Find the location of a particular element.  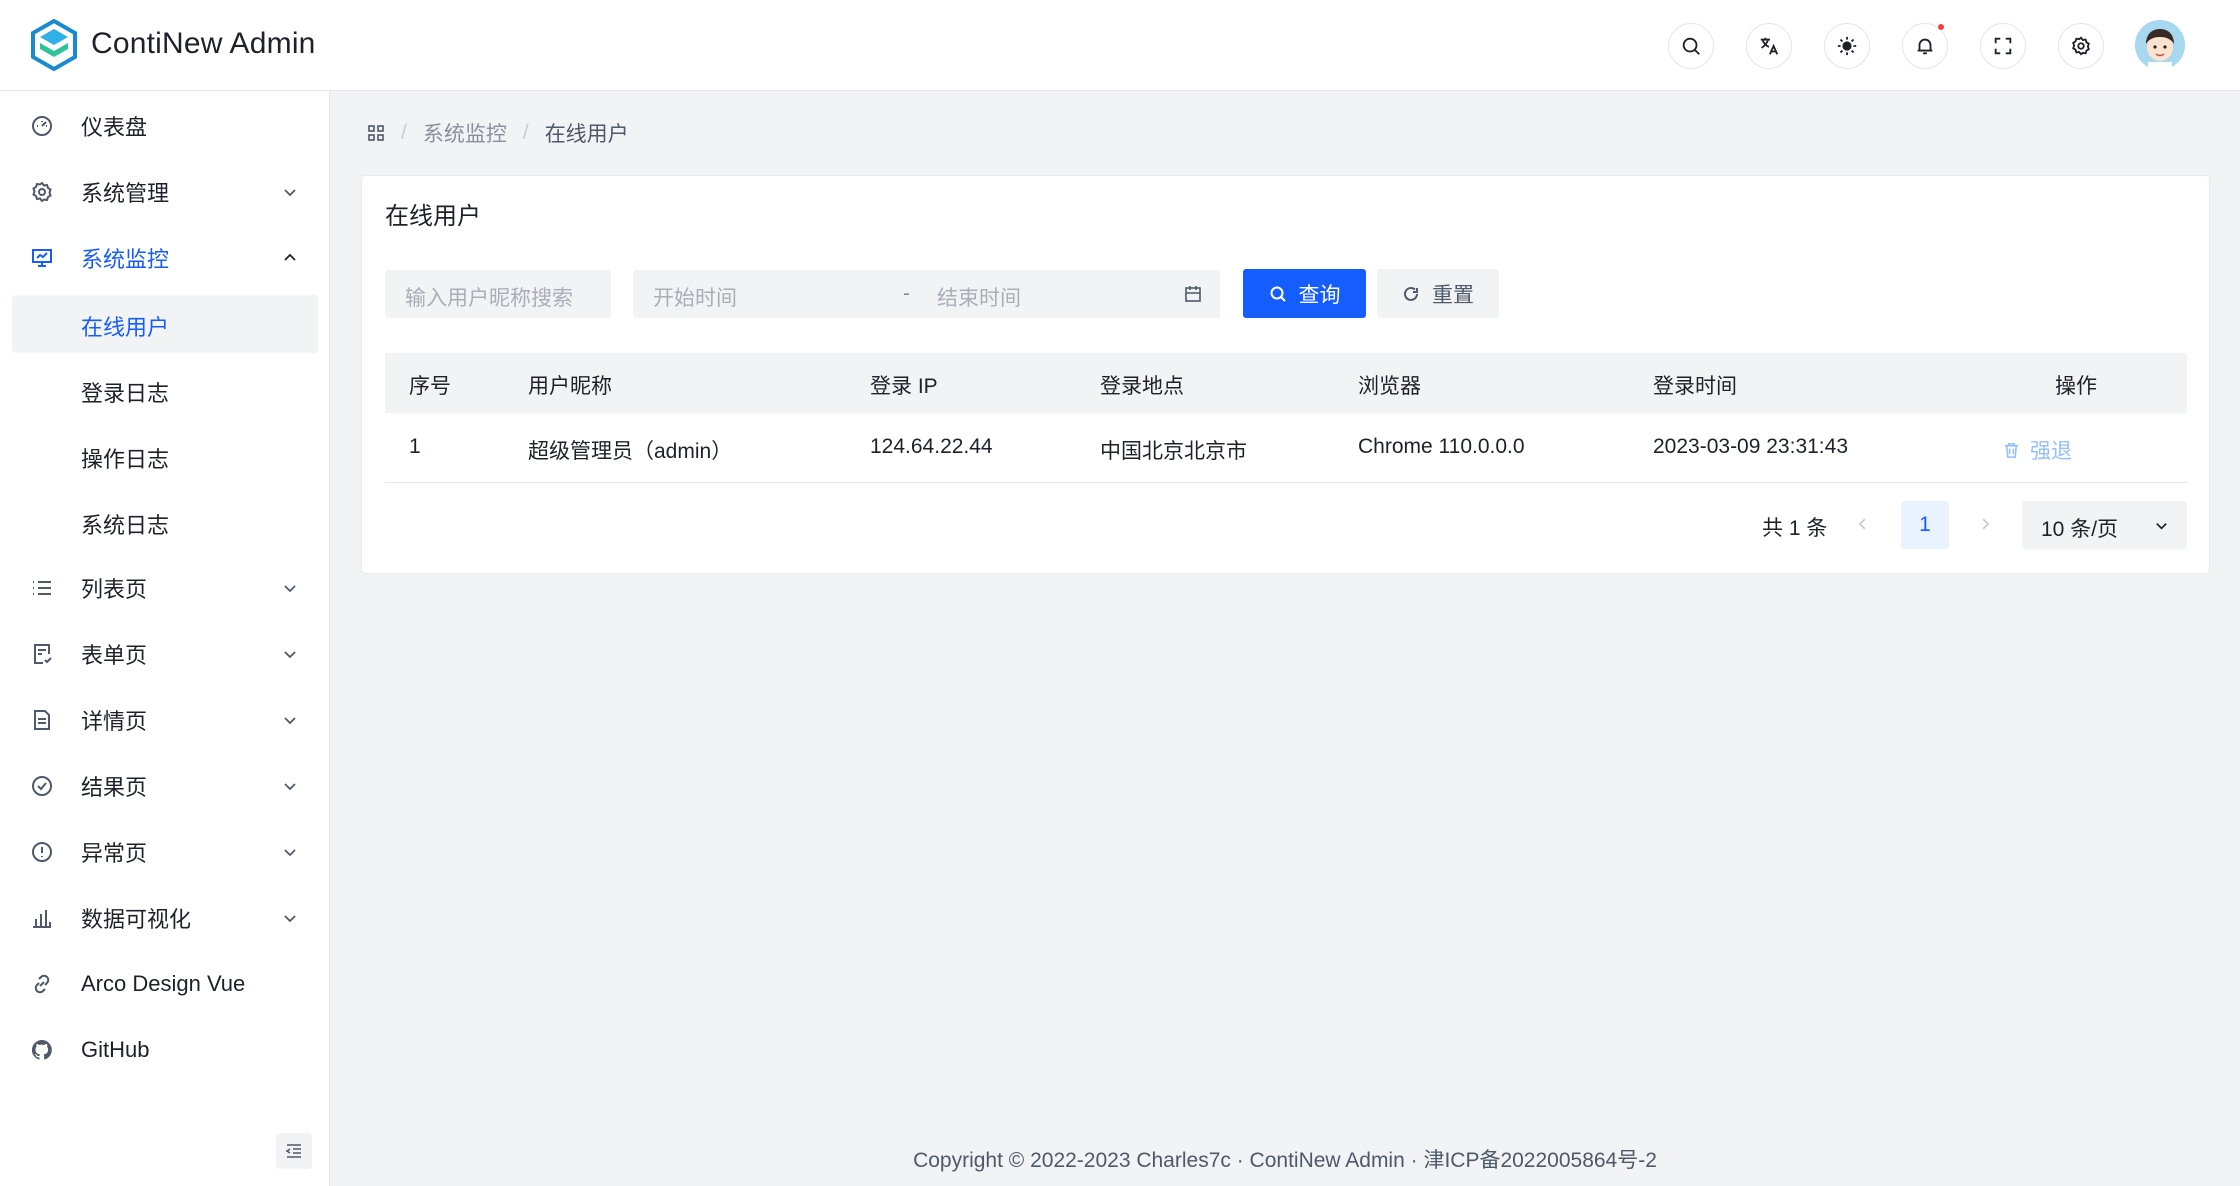

sidebar-item-label: 仪表盘 is located at coordinates (114, 127).